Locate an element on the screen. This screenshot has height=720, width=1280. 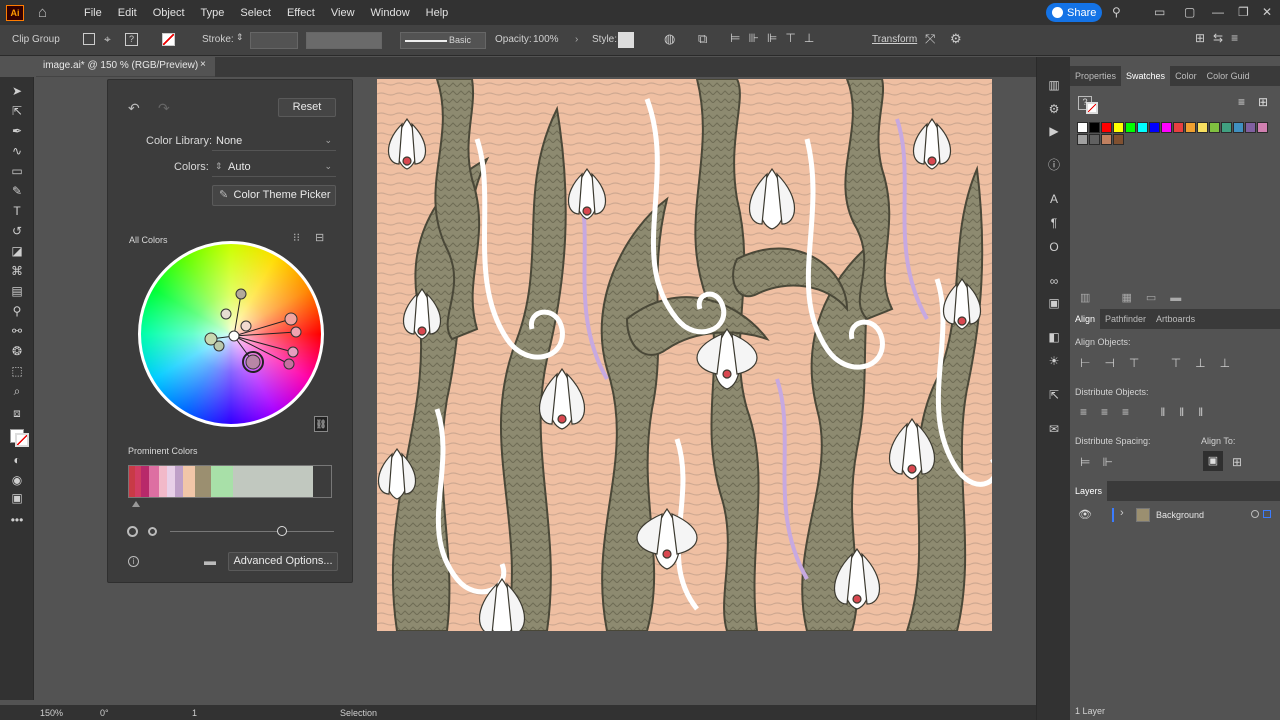
opacity-value: 100% is located at coordinates (546, 39).